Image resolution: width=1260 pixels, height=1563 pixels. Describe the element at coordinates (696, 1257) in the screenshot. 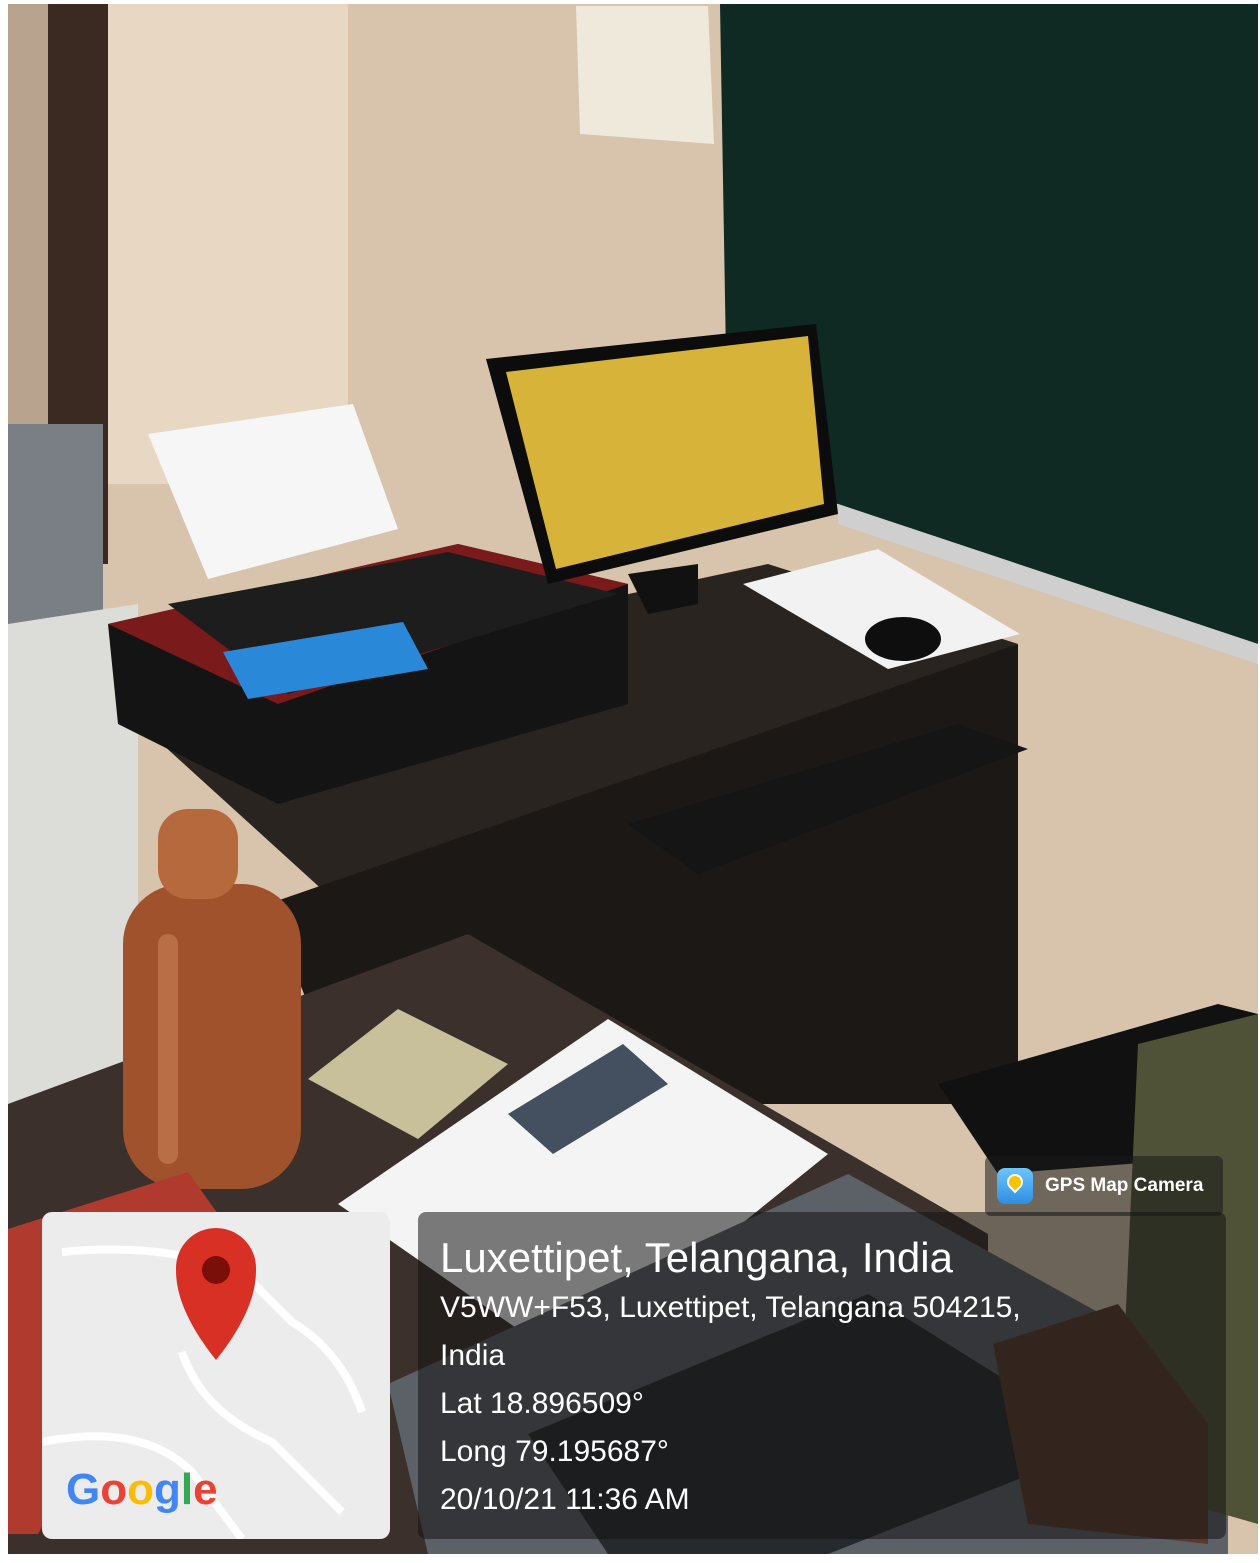

I see `place-name: Luxettipet, Telangana, India` at that location.